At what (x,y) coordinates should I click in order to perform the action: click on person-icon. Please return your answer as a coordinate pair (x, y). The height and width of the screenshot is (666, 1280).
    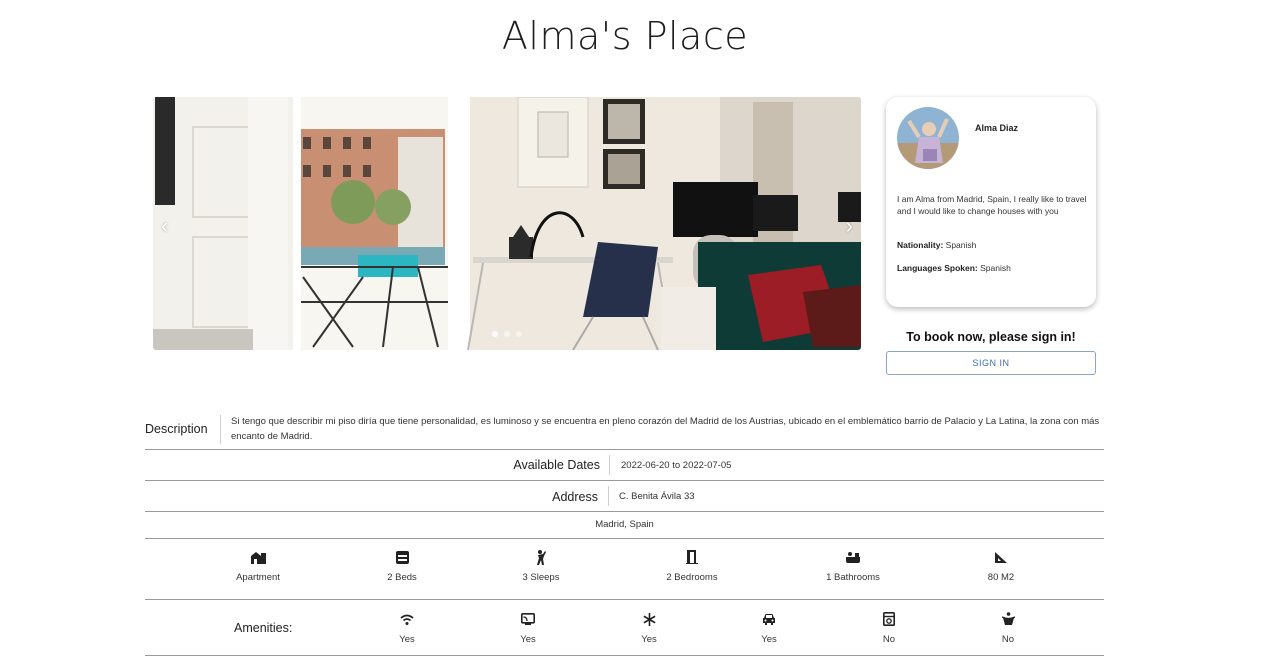
    Looking at the image, I should click on (541, 557).